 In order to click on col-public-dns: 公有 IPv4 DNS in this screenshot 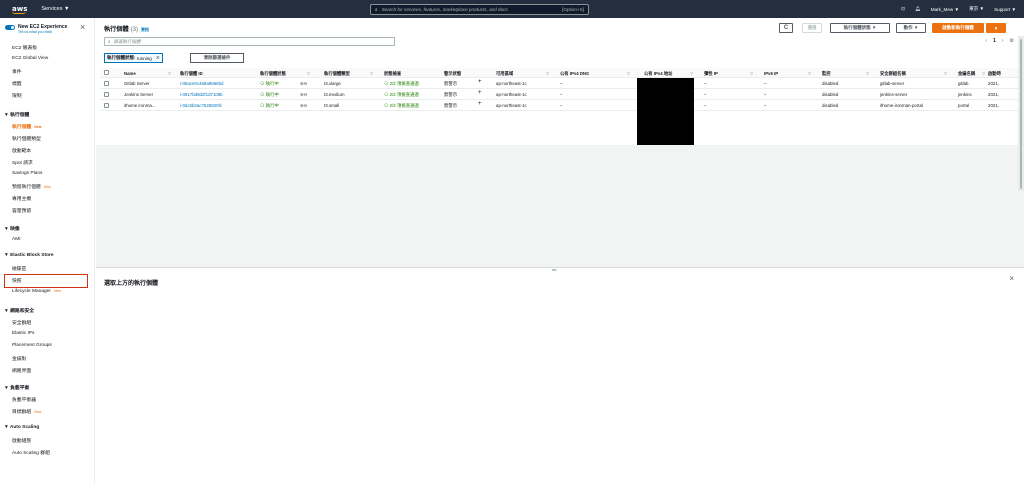, I will do `click(574, 74)`.